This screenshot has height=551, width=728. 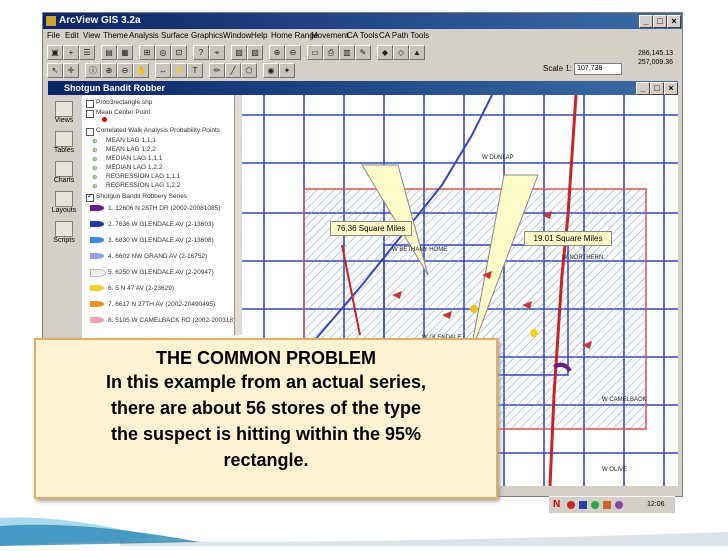 What do you see at coordinates (100, 20) in the screenshot?
I see `app-title: ArcView GIS 3.2a` at bounding box center [100, 20].